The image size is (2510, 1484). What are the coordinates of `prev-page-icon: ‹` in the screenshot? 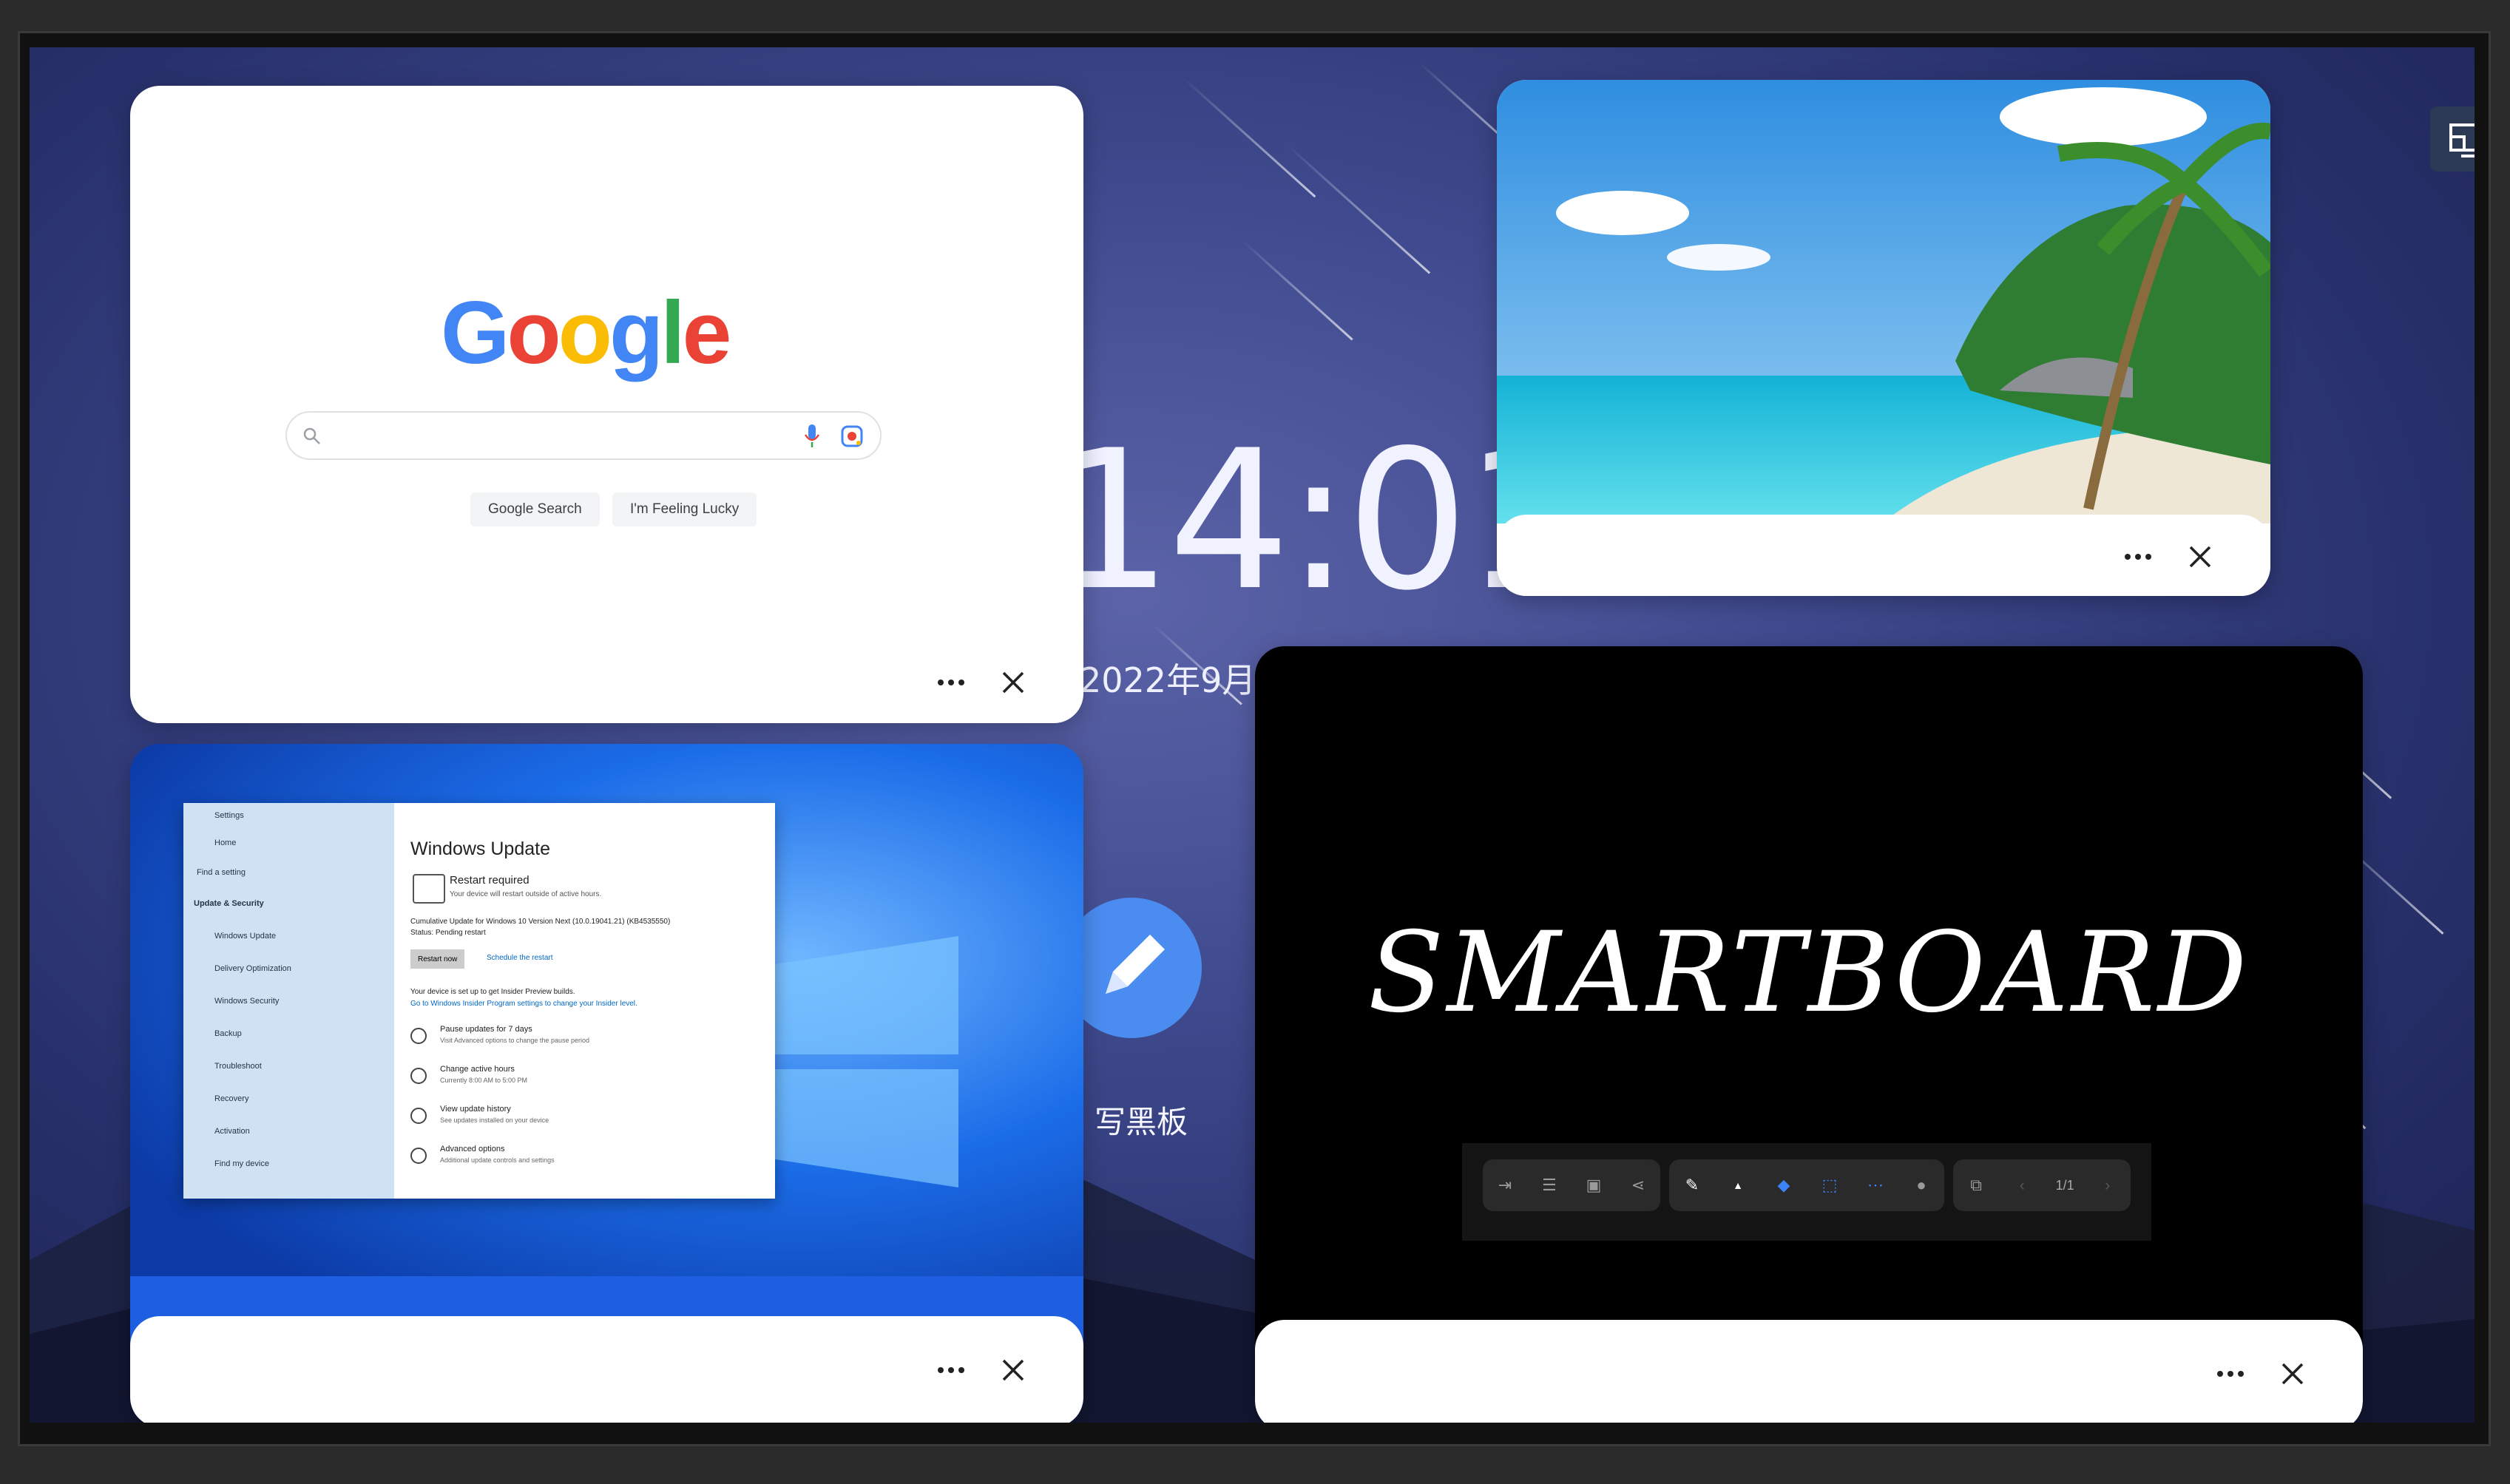 It's located at (2021, 1185).